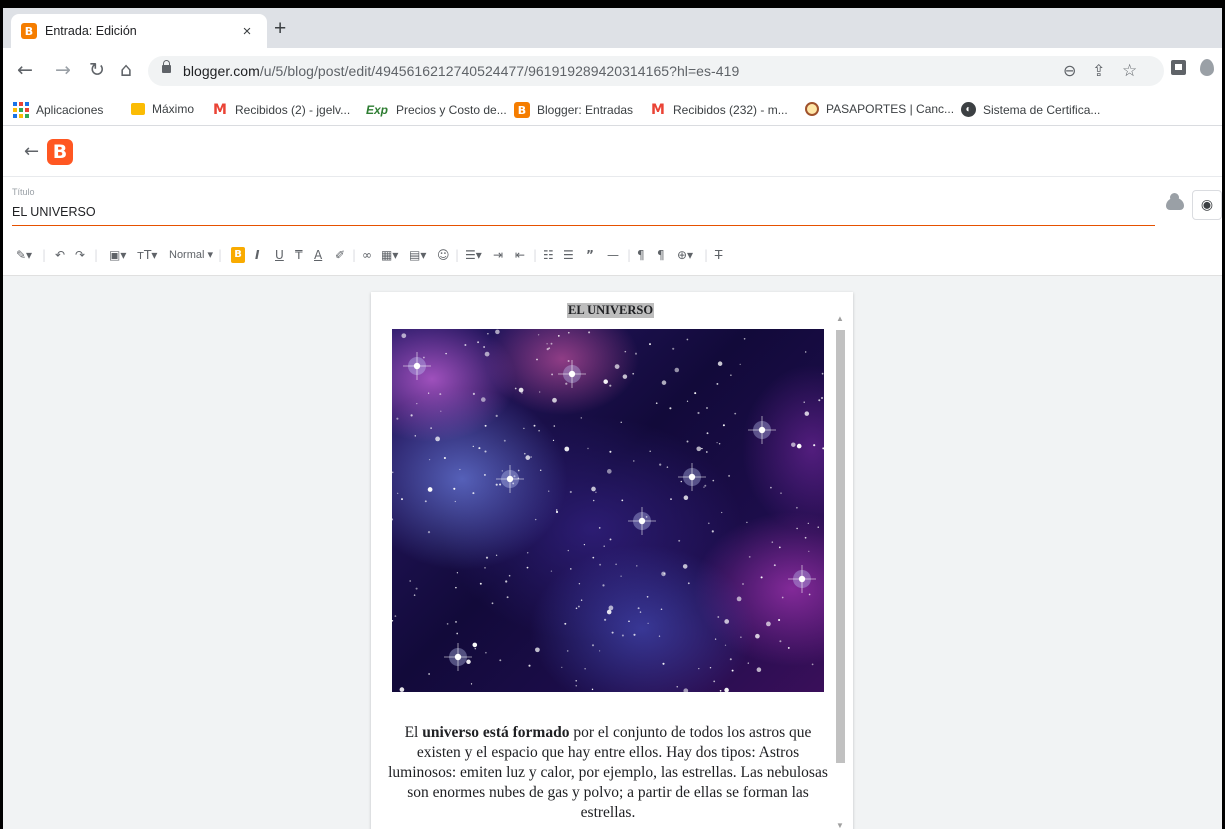  I want to click on ltr-icon: ¶, so click(641, 255).